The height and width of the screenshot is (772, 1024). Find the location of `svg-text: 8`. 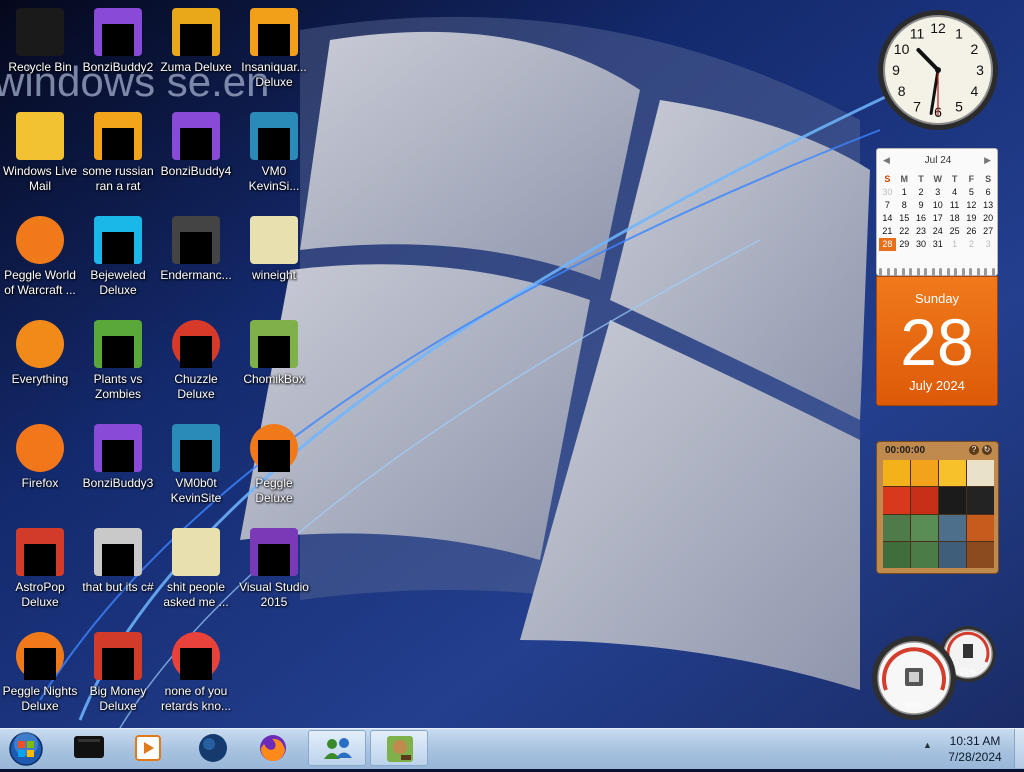

svg-text: 8 is located at coordinates (902, 91).